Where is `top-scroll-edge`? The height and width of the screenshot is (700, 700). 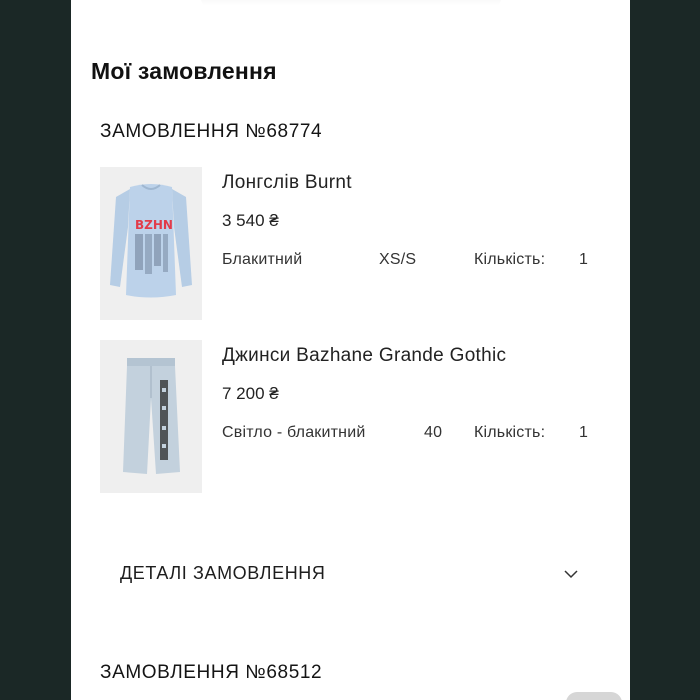 top-scroll-edge is located at coordinates (351, 3).